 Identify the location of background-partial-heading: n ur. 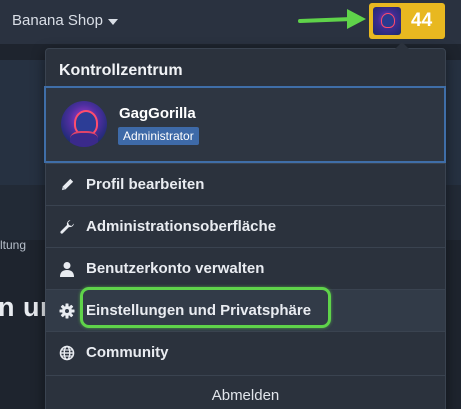
(25, 307).